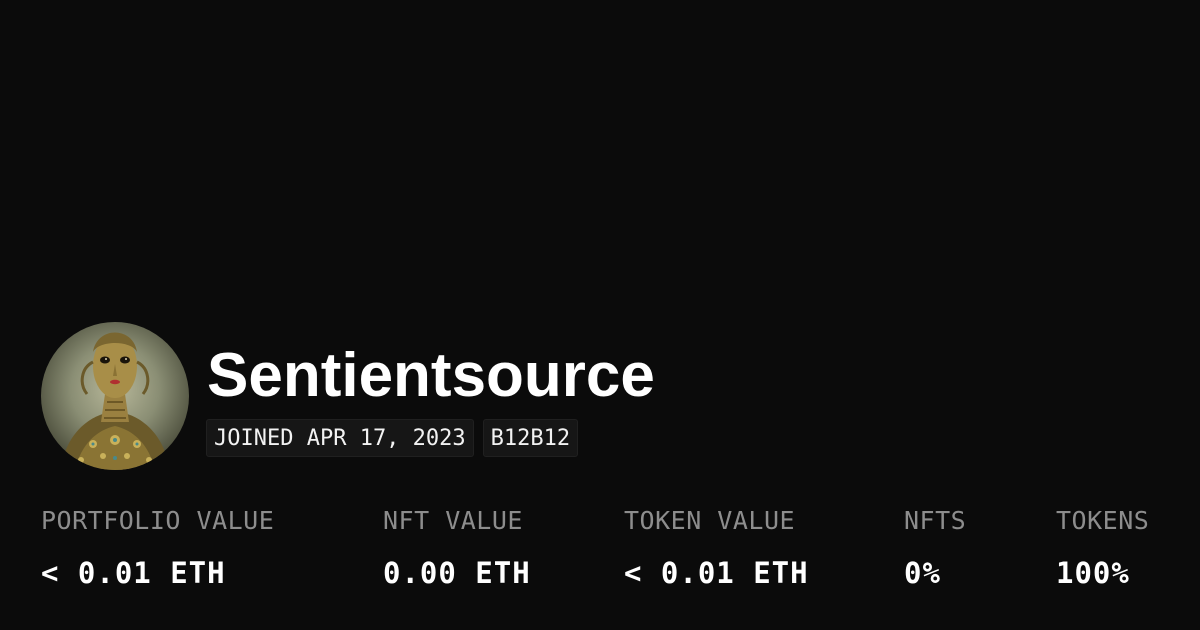 This screenshot has height=630, width=1200. Describe the element at coordinates (453, 520) in the screenshot. I see `stat-label: NFT VALUE` at that location.